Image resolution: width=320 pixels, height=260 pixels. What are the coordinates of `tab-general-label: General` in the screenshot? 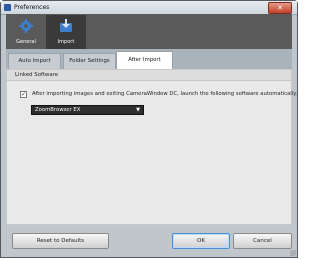 It's located at (26, 42).